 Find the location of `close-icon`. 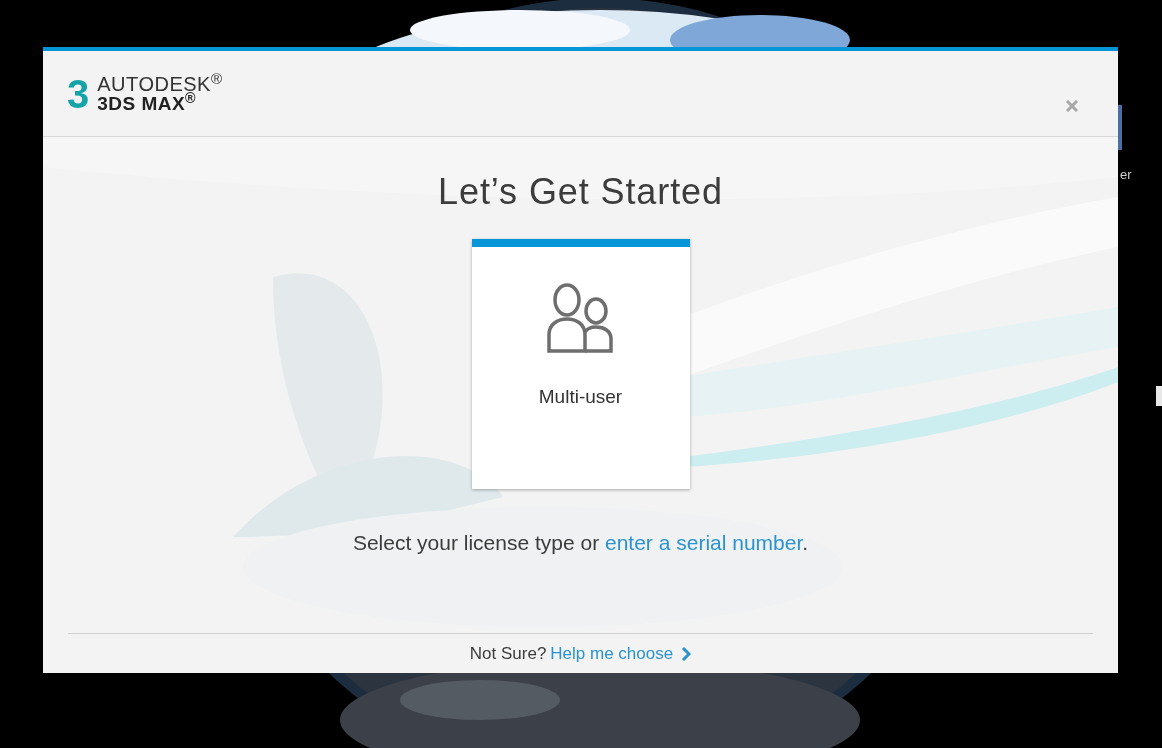

close-icon is located at coordinates (1072, 105).